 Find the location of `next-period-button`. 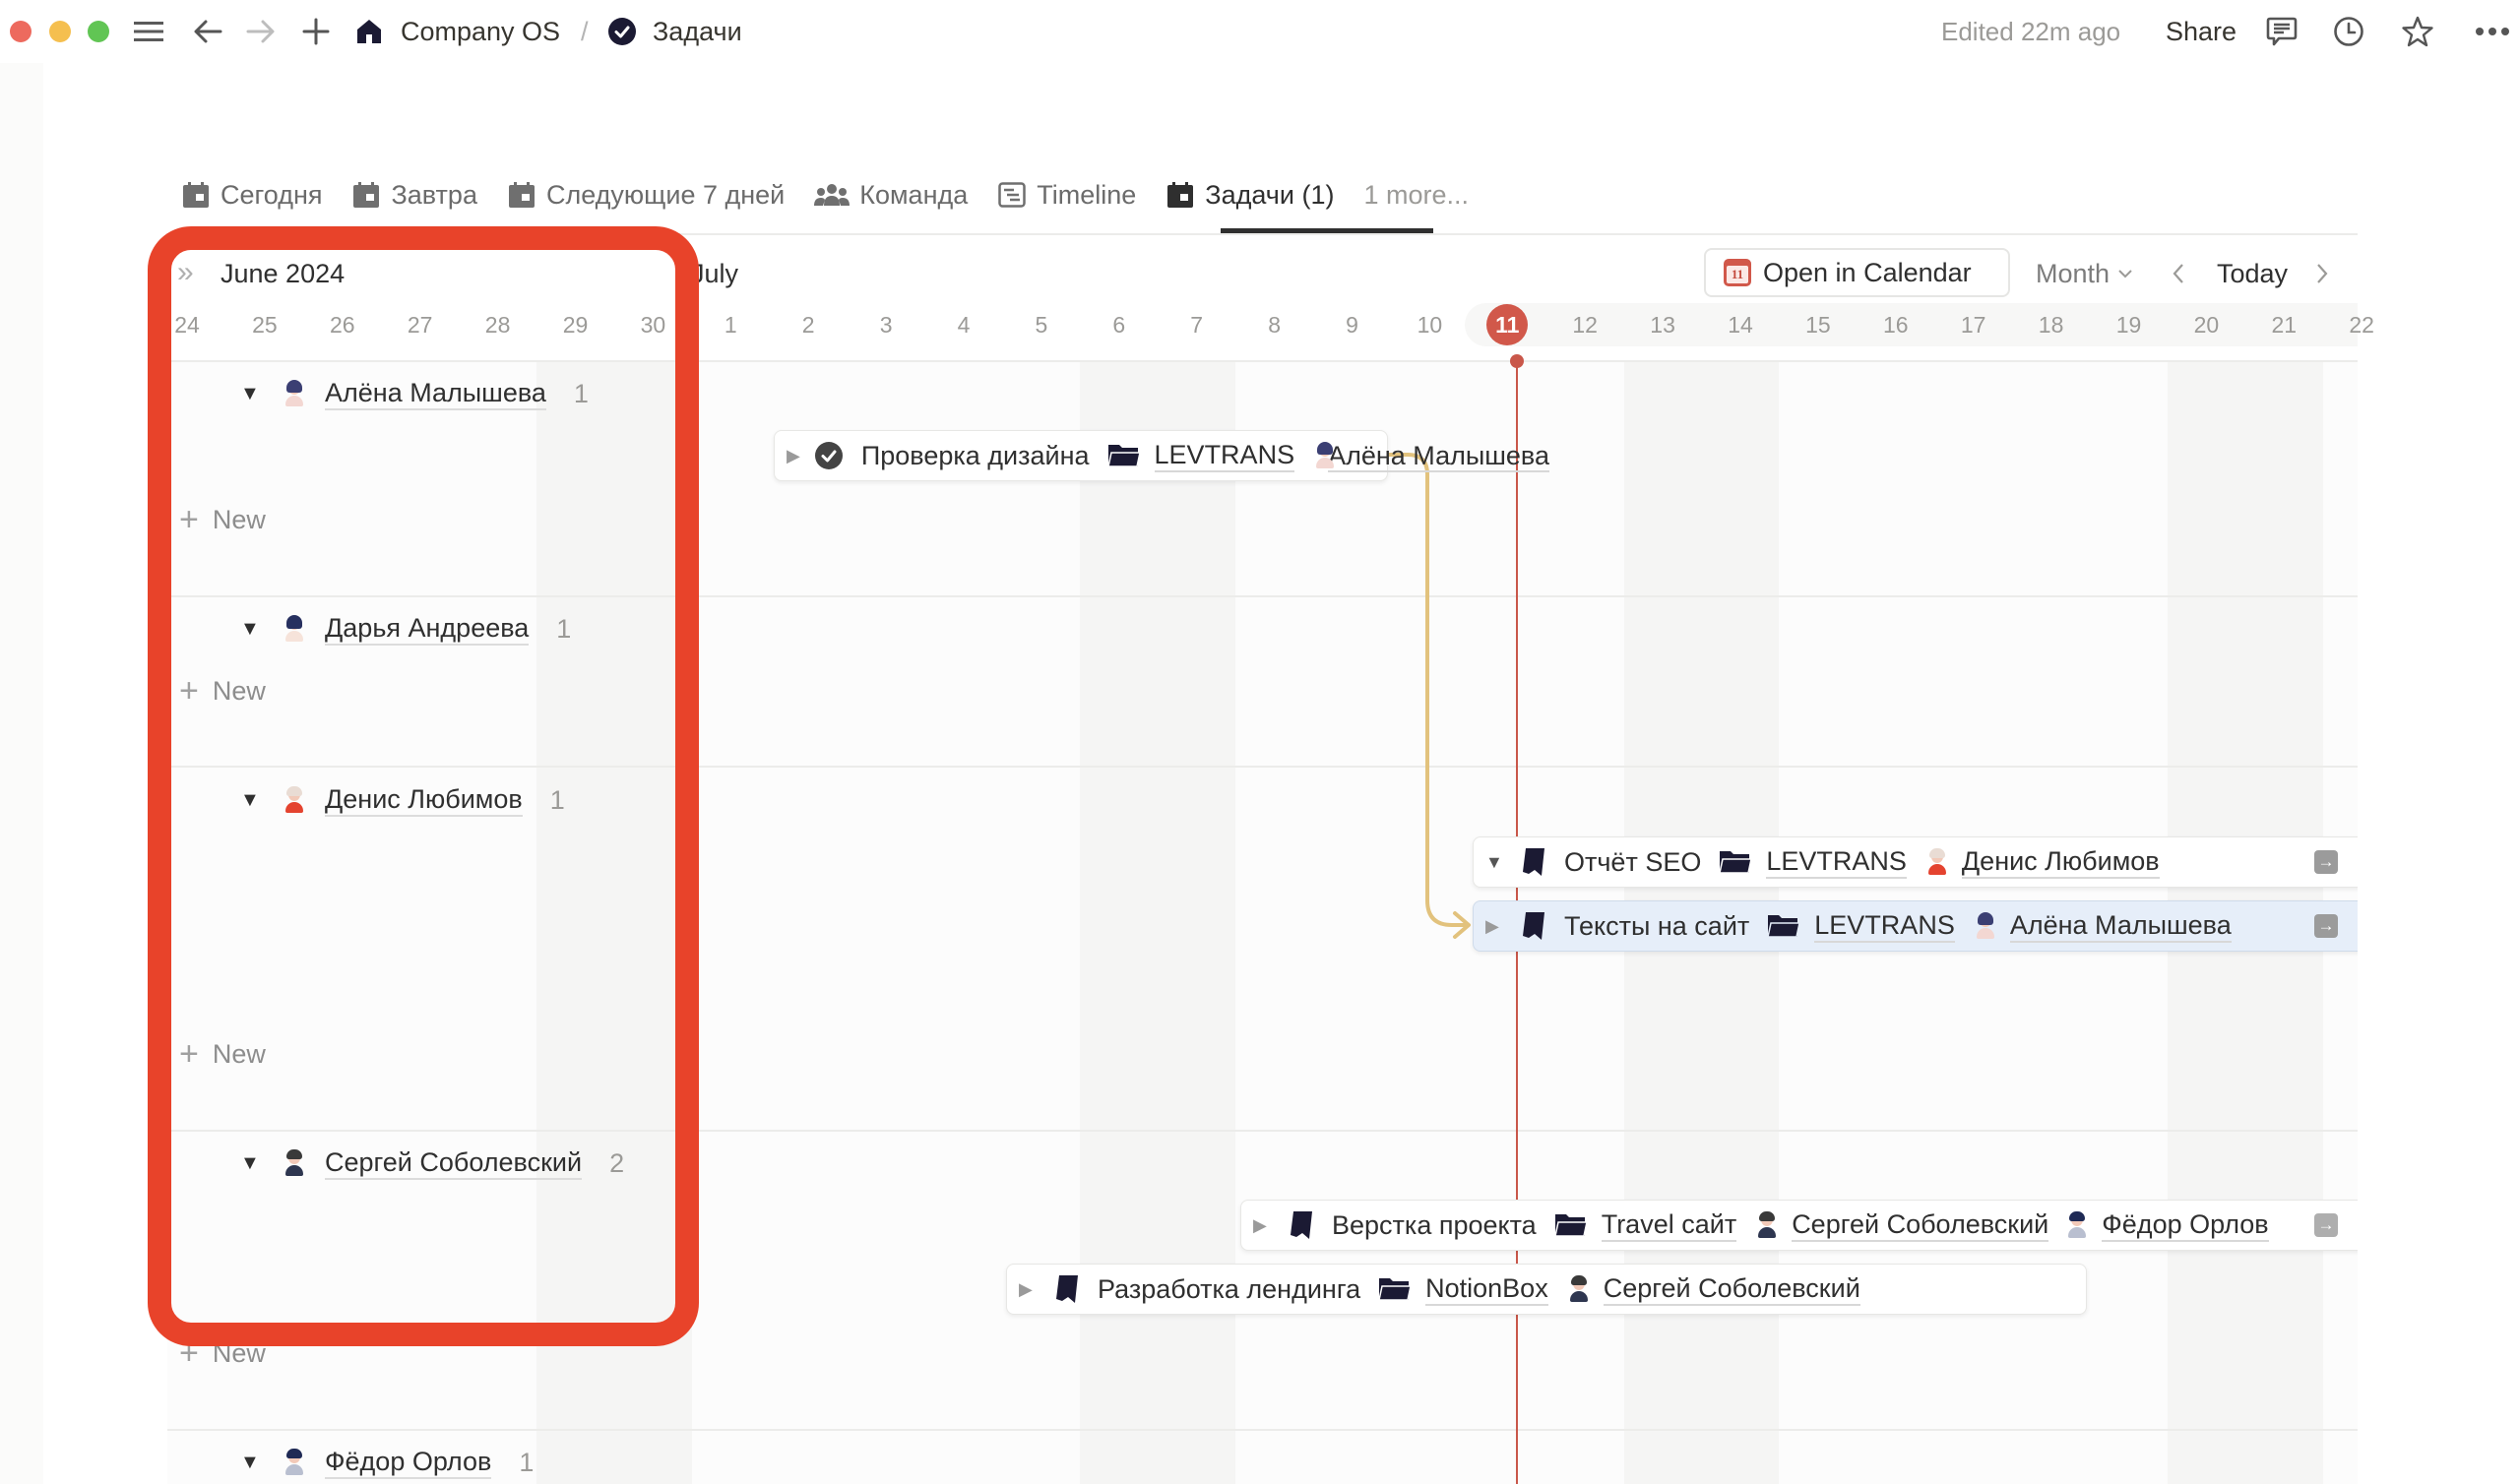

next-period-button is located at coordinates (2322, 273).